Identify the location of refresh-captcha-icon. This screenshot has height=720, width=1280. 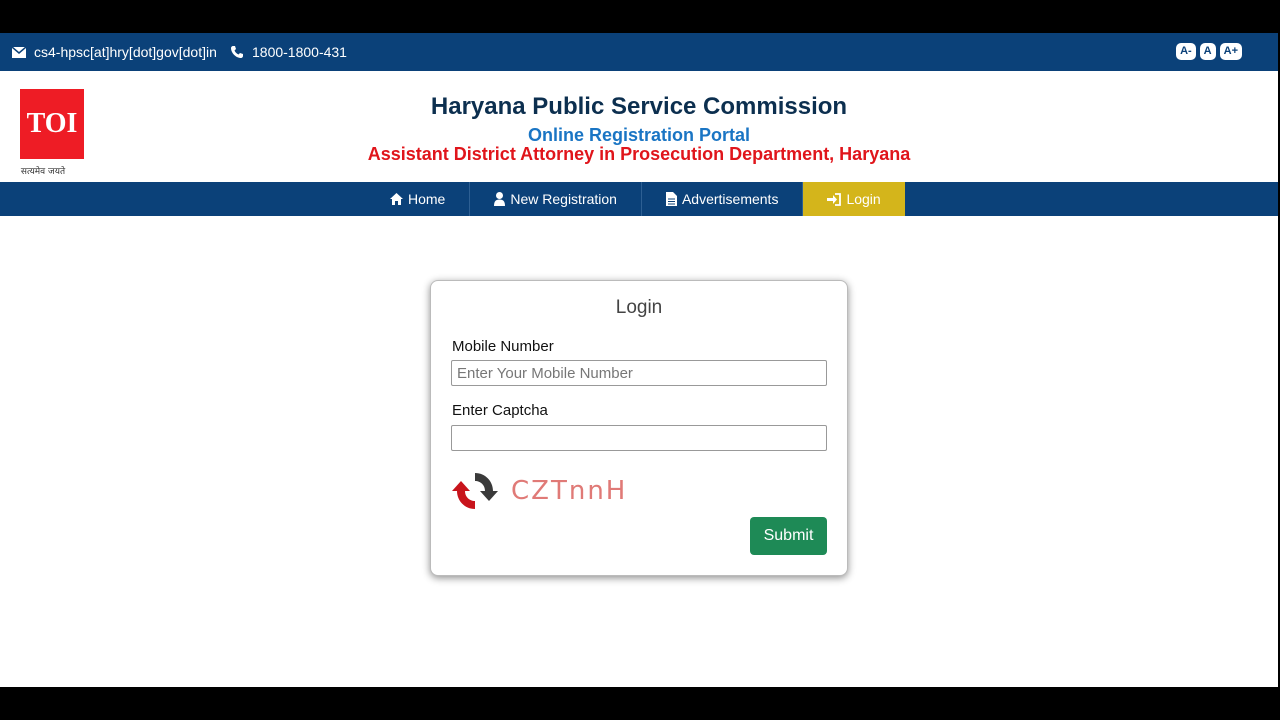
(475, 491).